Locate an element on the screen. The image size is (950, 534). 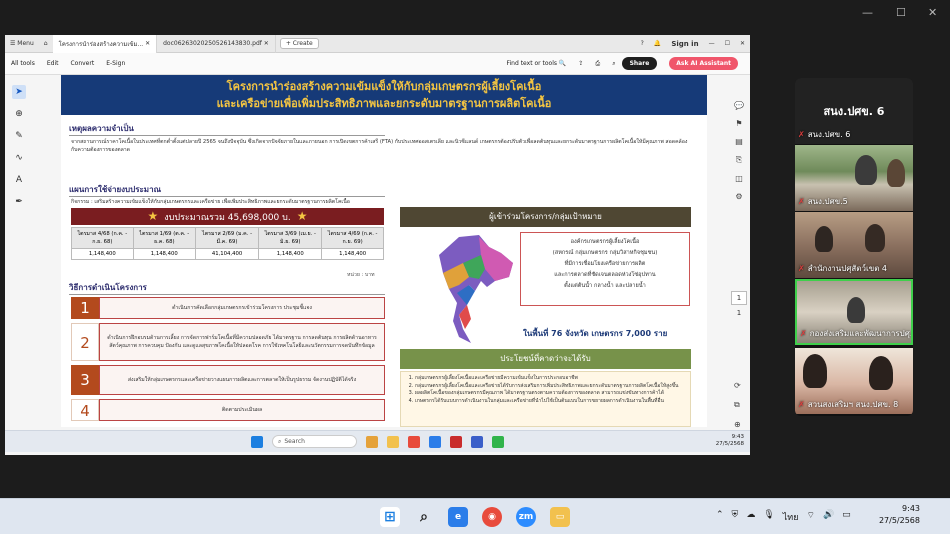
participant-label: ✗ สนง.ปศข. 6 is located at coordinates (824, 134).